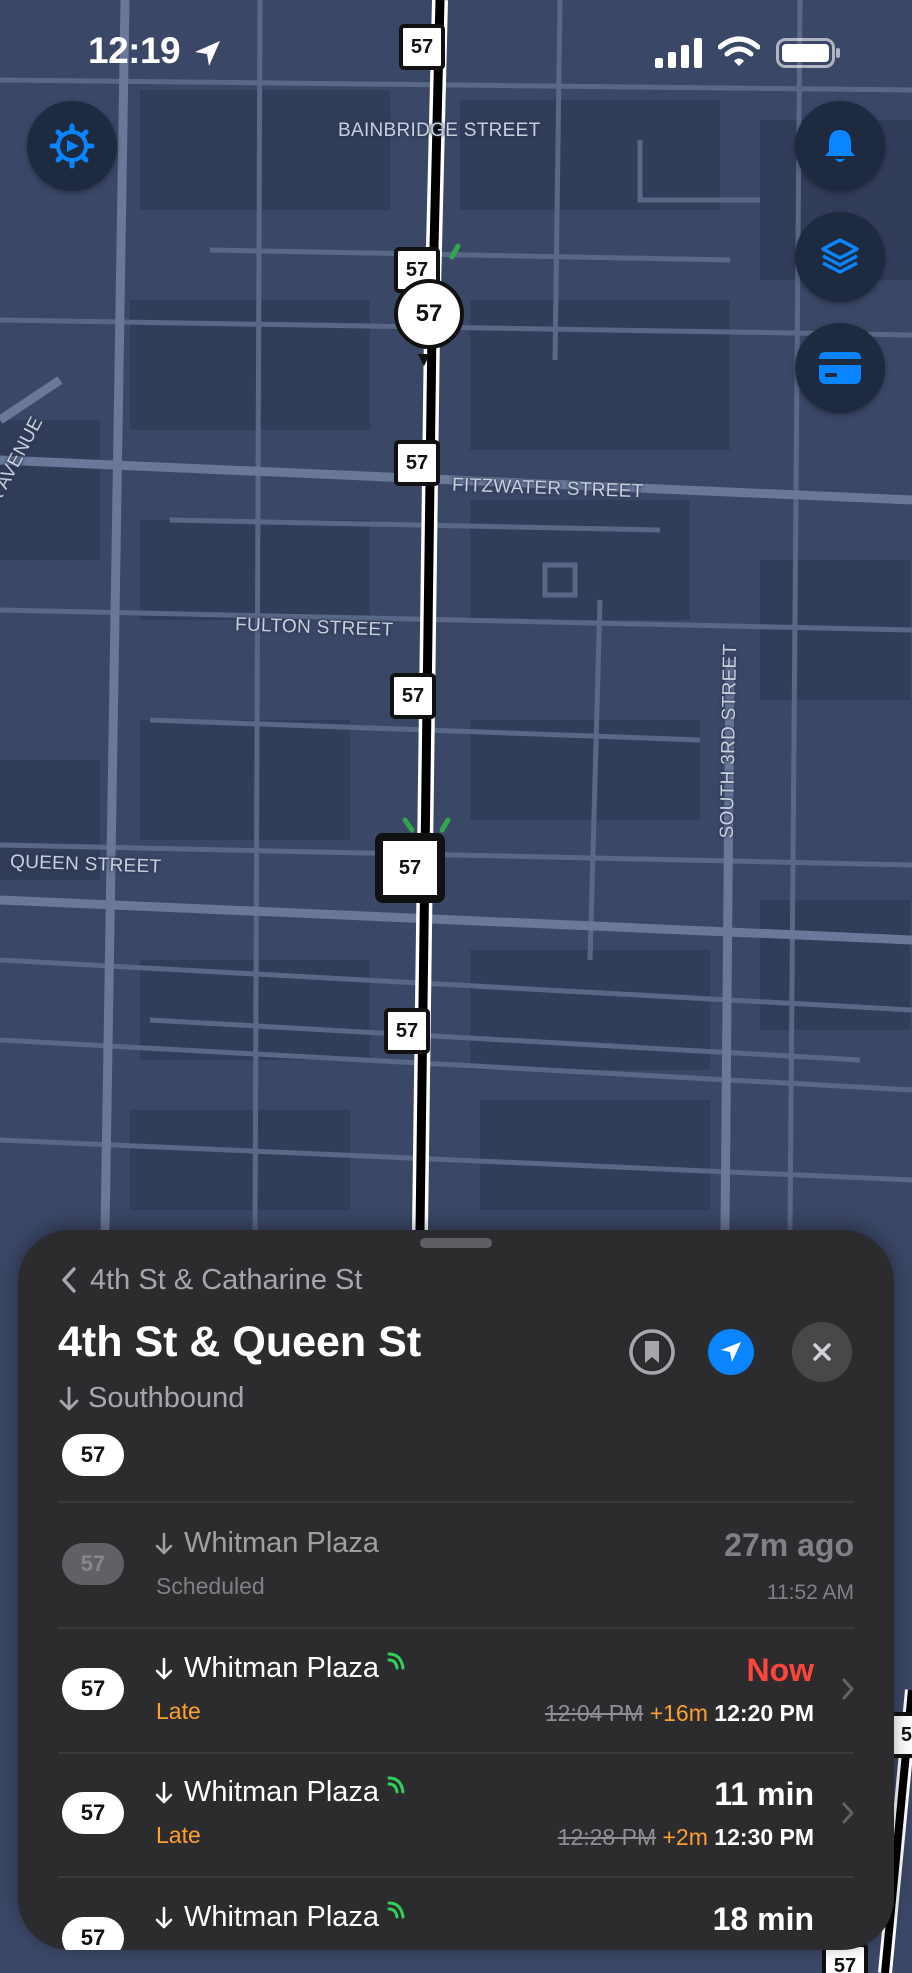 This screenshot has width=912, height=1973. I want to click on settings-button, so click(72, 146).